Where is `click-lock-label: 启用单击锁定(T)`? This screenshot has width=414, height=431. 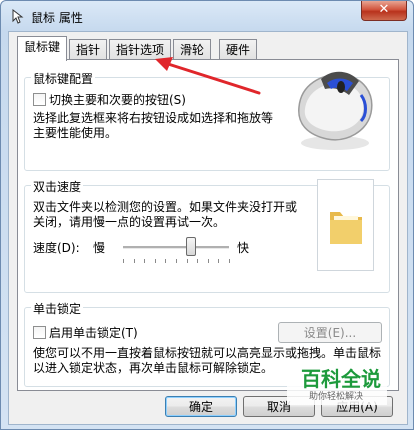
click-lock-label: 启用单击锁定(T) is located at coordinates (93, 332).